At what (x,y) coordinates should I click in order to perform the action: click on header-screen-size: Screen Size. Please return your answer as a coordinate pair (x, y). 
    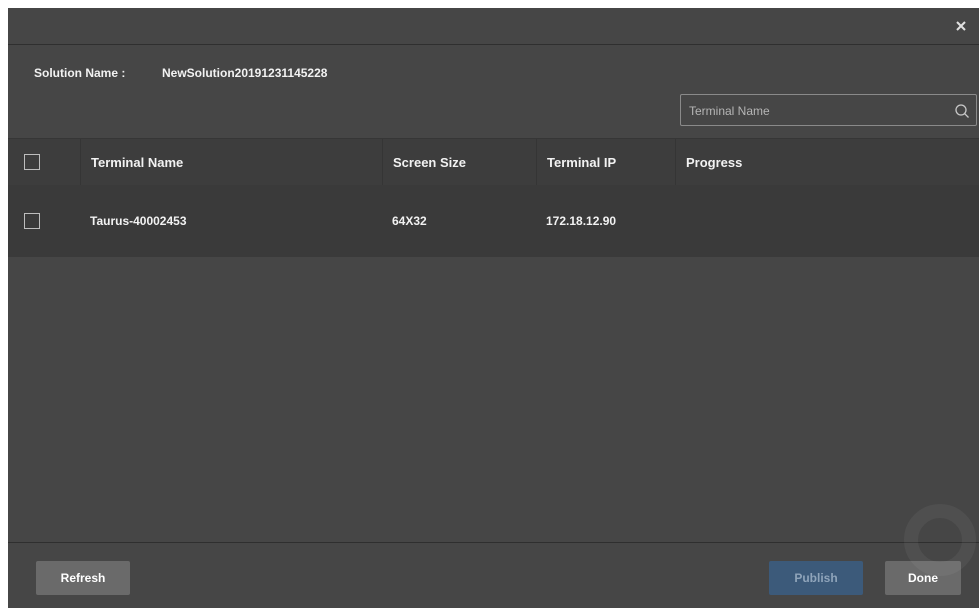
    Looking at the image, I should click on (459, 162).